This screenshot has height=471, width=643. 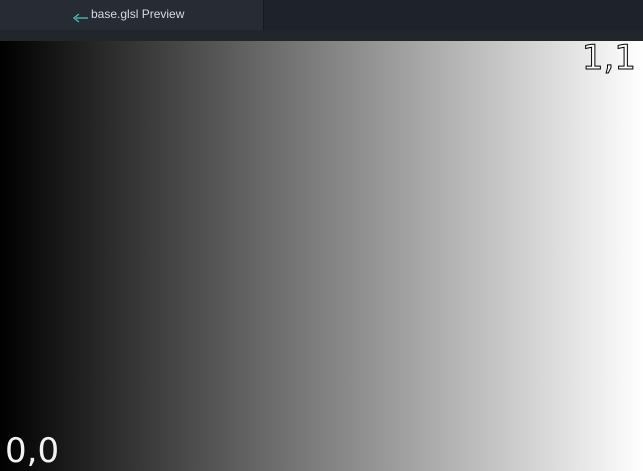 What do you see at coordinates (453, 15) in the screenshot?
I see `tab-bar-empty-area` at bounding box center [453, 15].